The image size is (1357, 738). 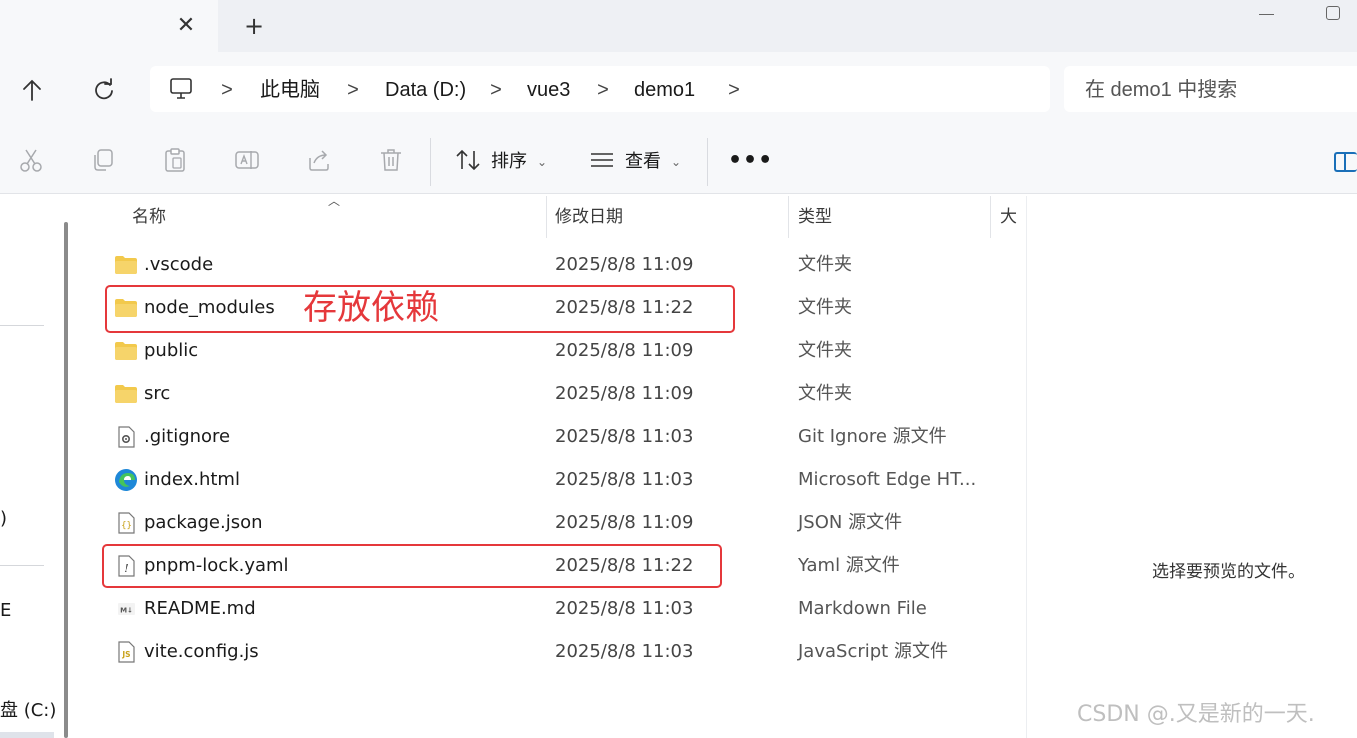 I want to click on up-button, so click(x=32, y=91).